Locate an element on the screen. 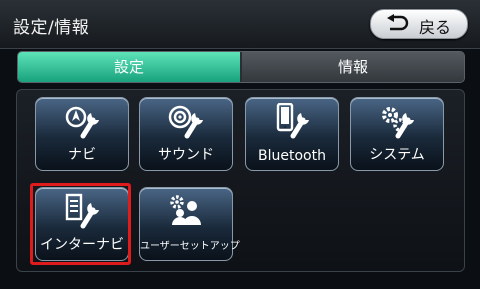  tile-navi: ナビ is located at coordinates (82, 134).